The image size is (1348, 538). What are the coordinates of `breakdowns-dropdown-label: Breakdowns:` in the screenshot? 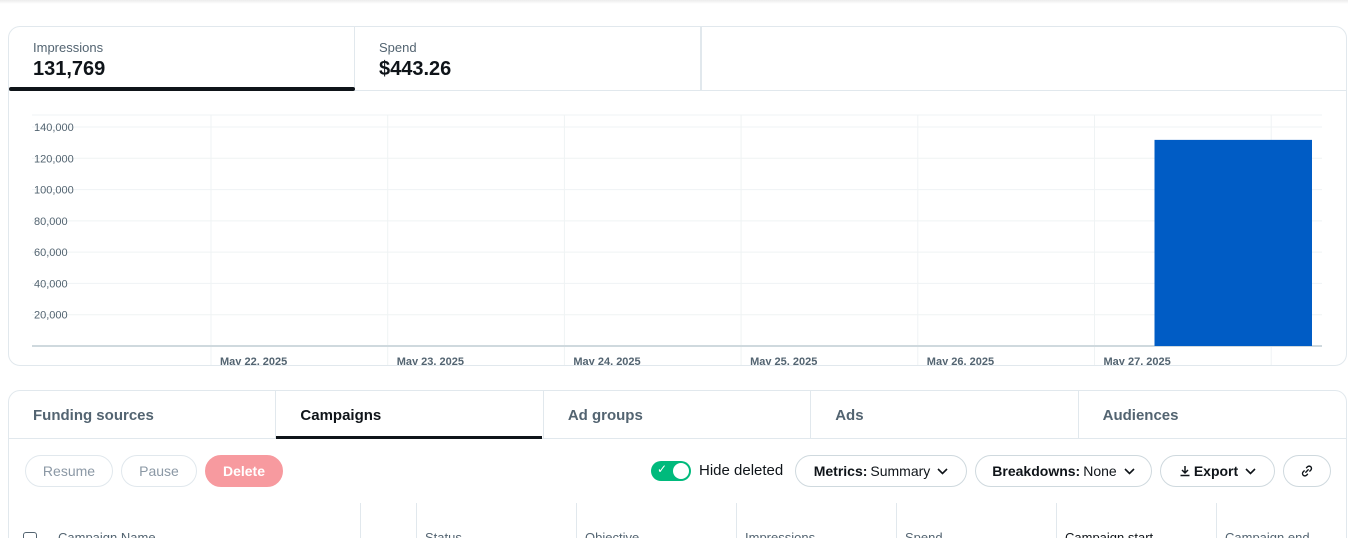 It's located at (1036, 471).